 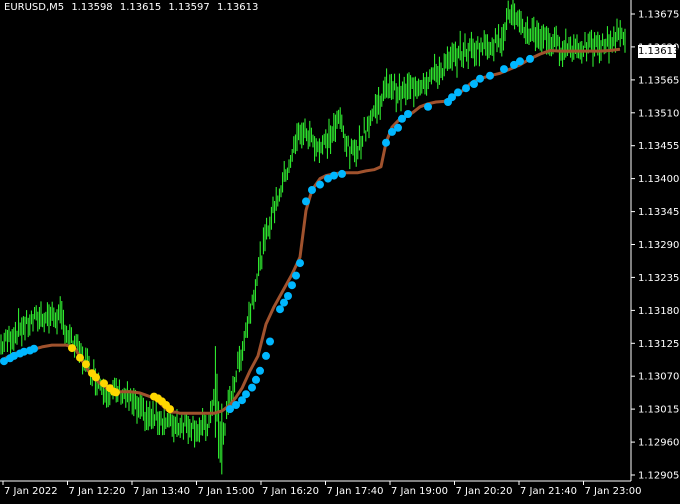 What do you see at coordinates (658, 146) in the screenshot?
I see `price-tick-label: 1.13455` at bounding box center [658, 146].